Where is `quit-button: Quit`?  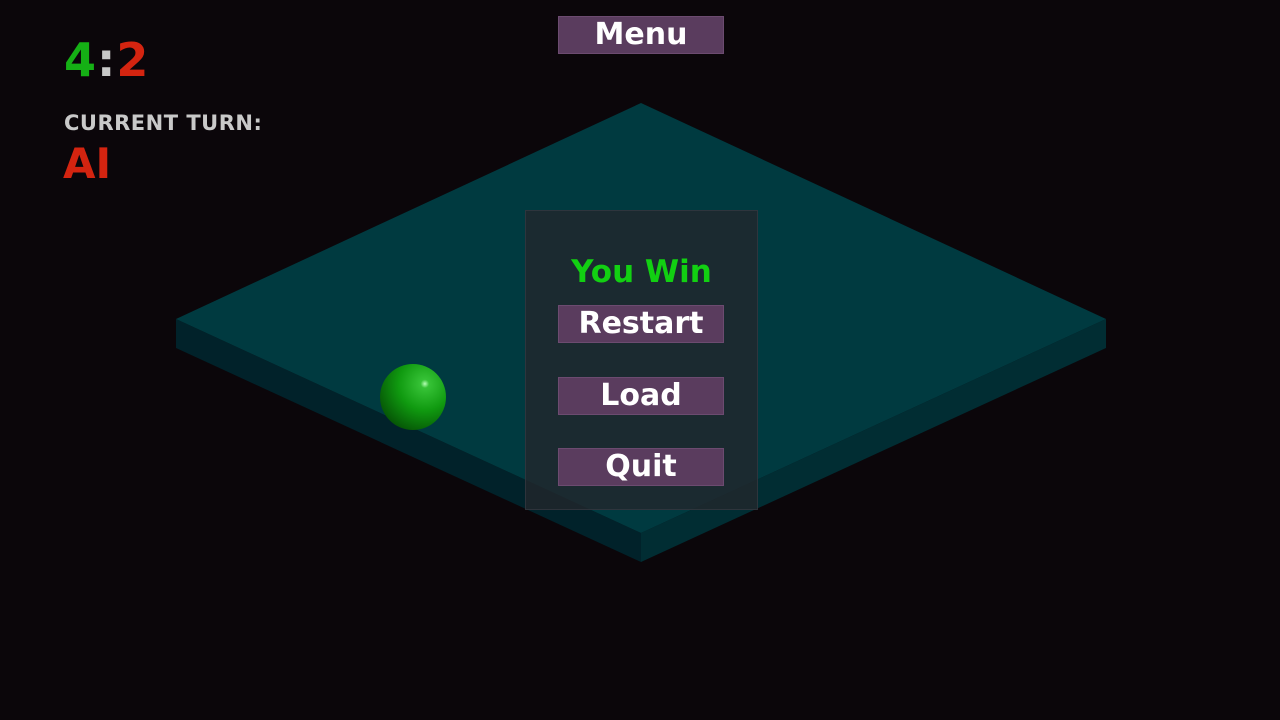 quit-button: Quit is located at coordinates (641, 467).